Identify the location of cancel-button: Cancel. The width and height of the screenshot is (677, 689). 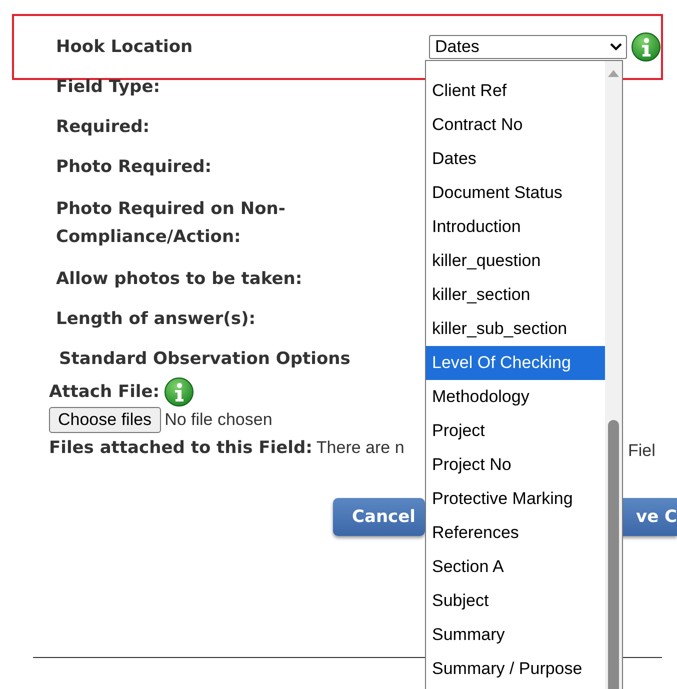
(379, 517).